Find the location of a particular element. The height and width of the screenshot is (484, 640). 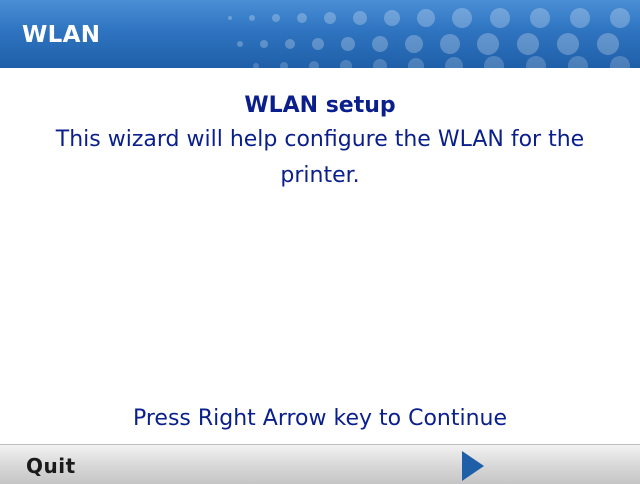

screen-title: WLAN is located at coordinates (61, 35).